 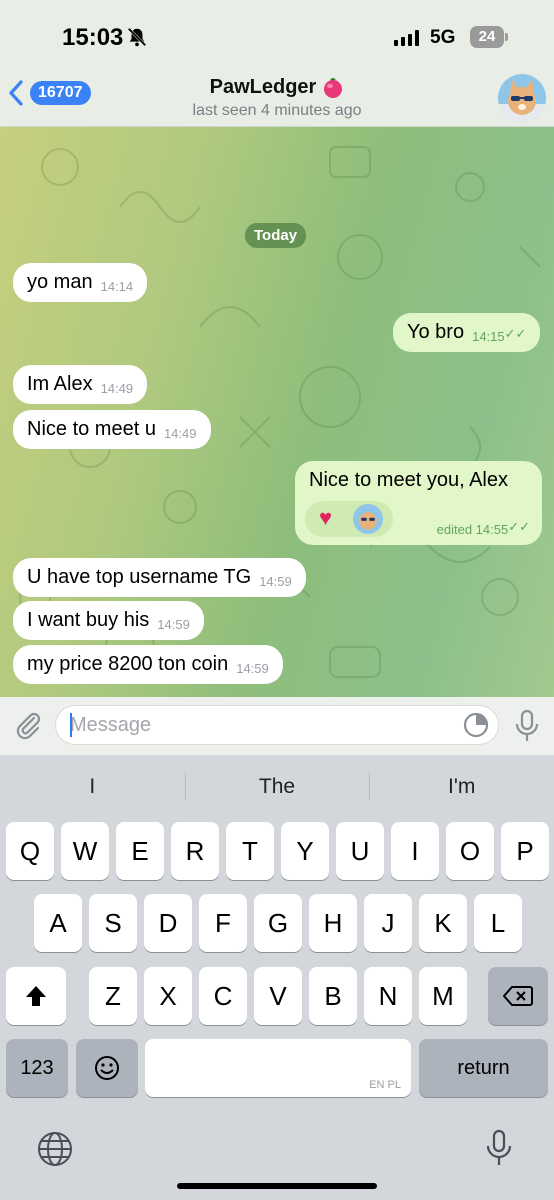 I want to click on emoji-key, so click(x=107, y=1068).